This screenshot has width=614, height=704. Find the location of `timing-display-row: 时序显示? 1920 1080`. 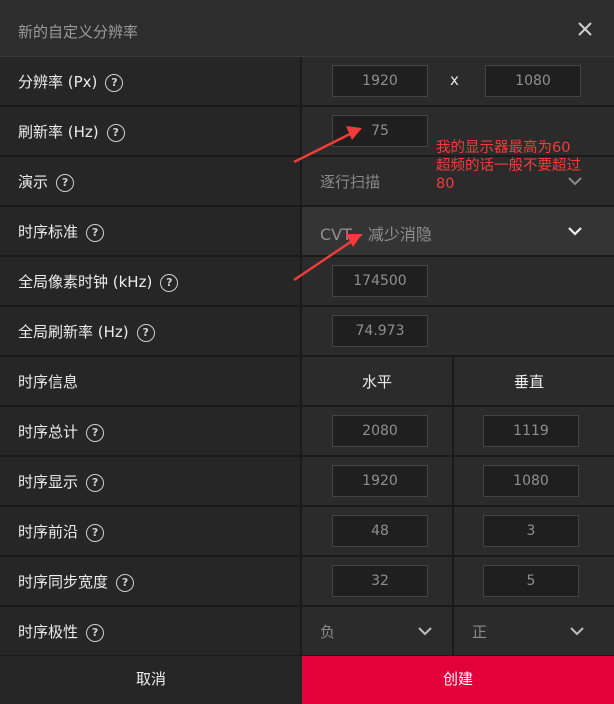

timing-display-row: 时序显示? 1920 1080 is located at coordinates (307, 482).